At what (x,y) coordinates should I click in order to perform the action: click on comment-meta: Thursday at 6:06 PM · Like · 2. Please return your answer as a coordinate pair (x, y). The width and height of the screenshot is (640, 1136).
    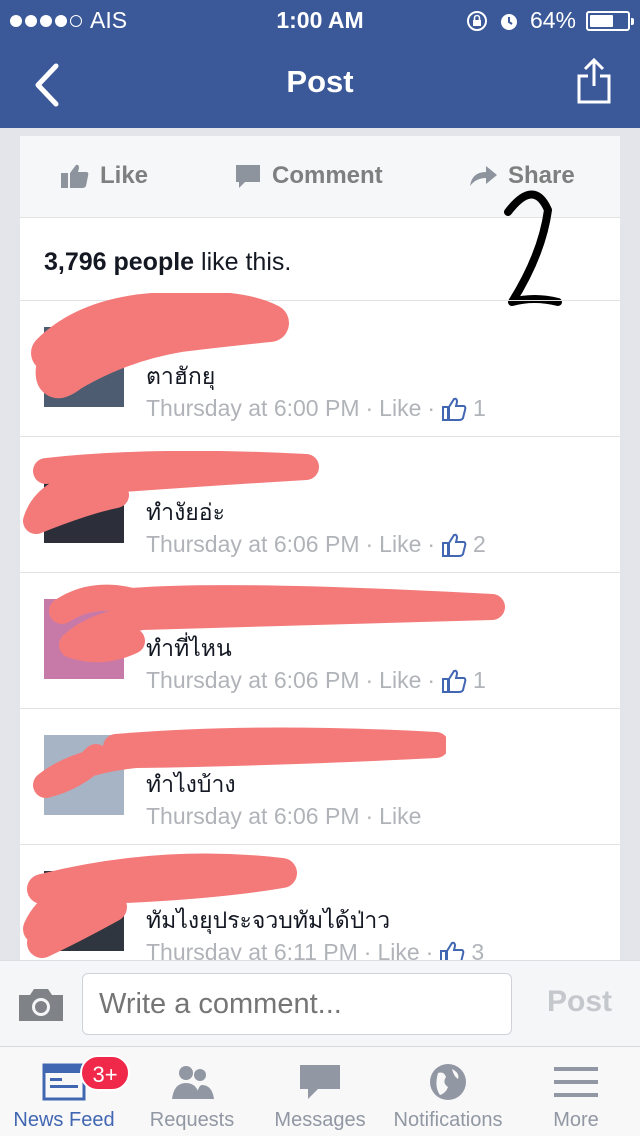
    Looking at the image, I should click on (316, 544).